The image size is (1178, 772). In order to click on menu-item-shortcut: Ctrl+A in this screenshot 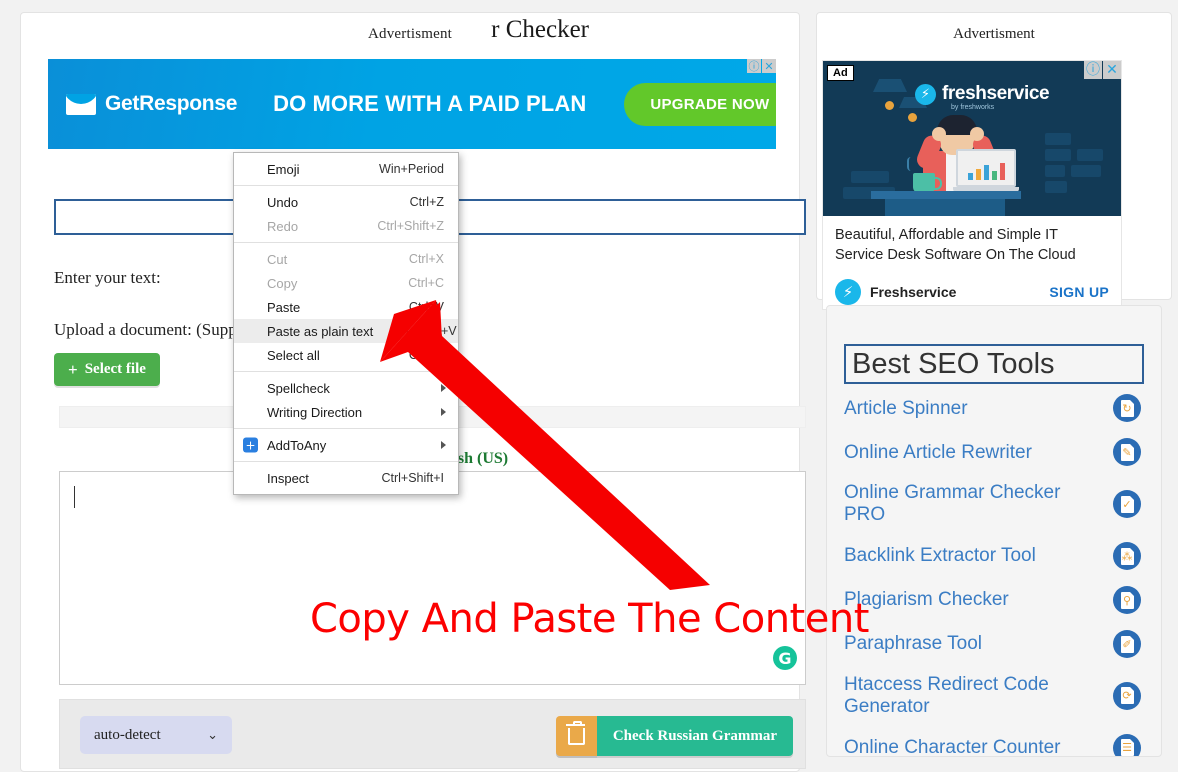, I will do `click(426, 355)`.